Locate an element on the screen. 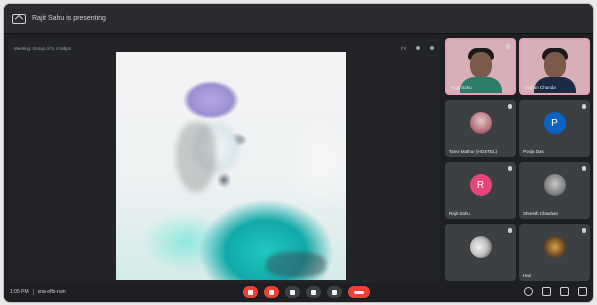 The width and height of the screenshot is (597, 305). people-icon is located at coordinates (546, 291).